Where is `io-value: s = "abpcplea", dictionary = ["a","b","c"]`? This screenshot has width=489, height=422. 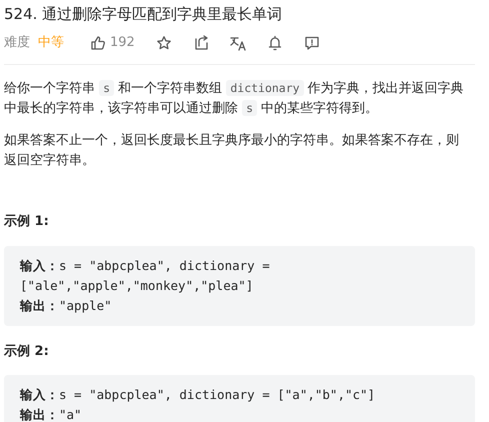
io-value: s = "abpcplea", dictionary = ["a","b","c"] is located at coordinates (217, 395).